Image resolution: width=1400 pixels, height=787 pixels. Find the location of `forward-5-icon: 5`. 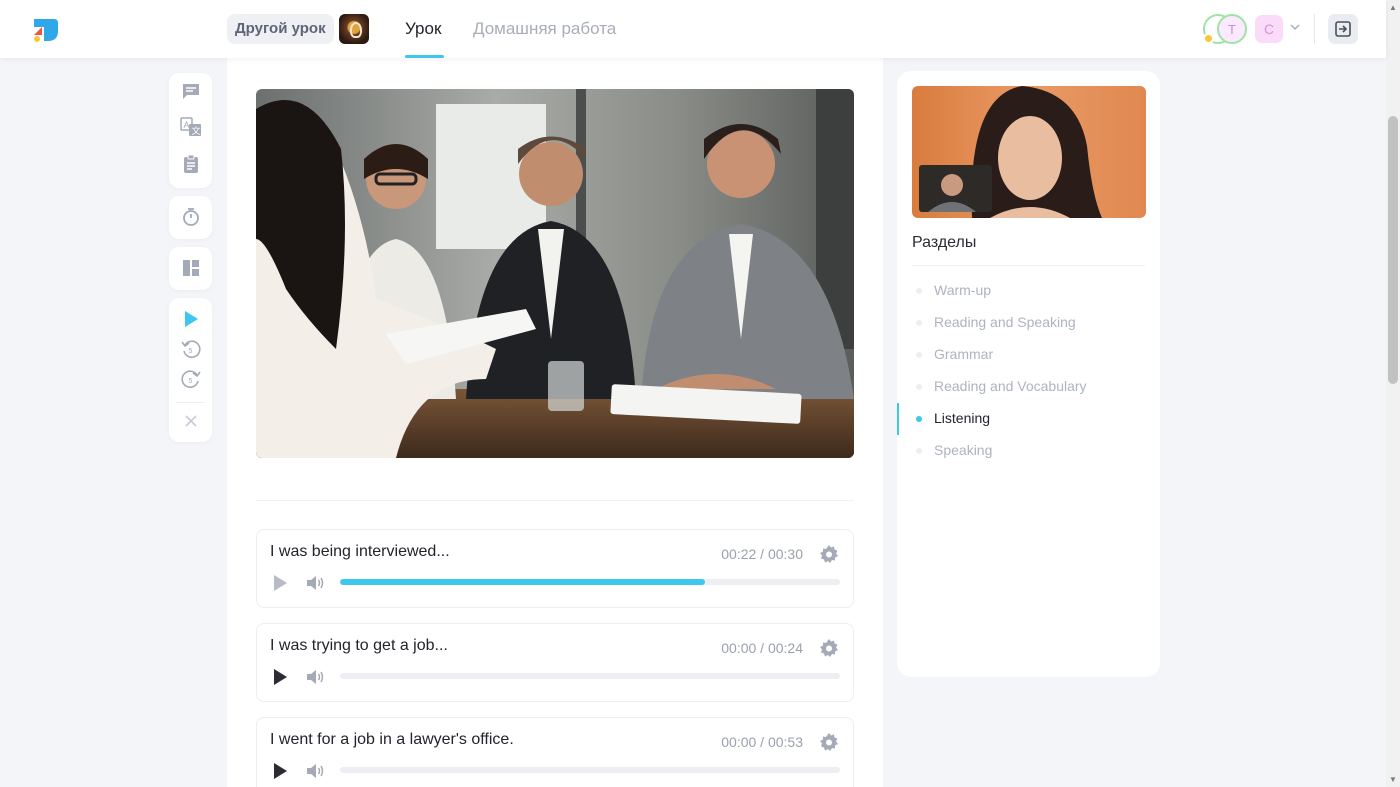

forward-5-icon: 5 is located at coordinates (190, 379).